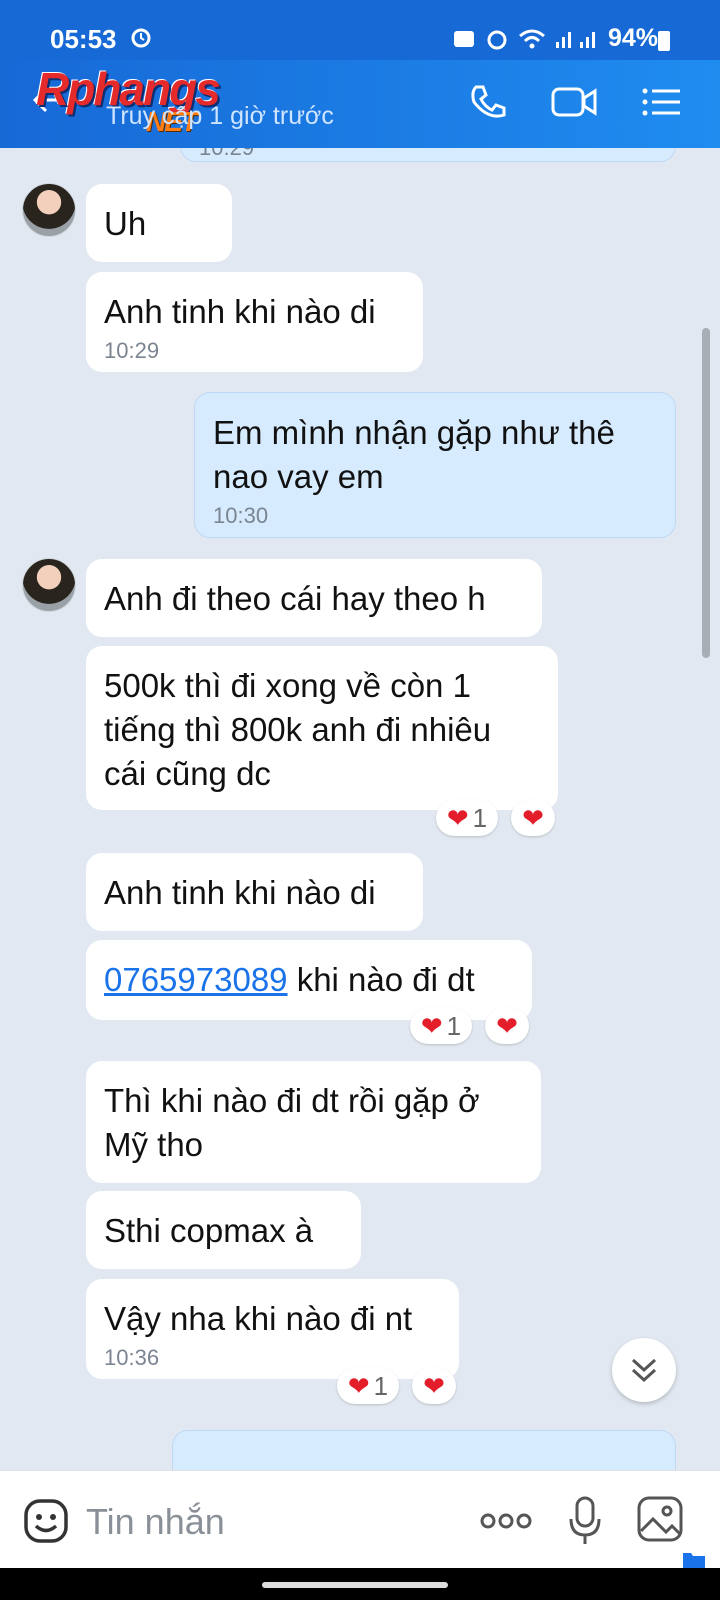 This screenshot has height=1600, width=720. What do you see at coordinates (155, 1522) in the screenshot?
I see `message-input: Tin nhắn` at bounding box center [155, 1522].